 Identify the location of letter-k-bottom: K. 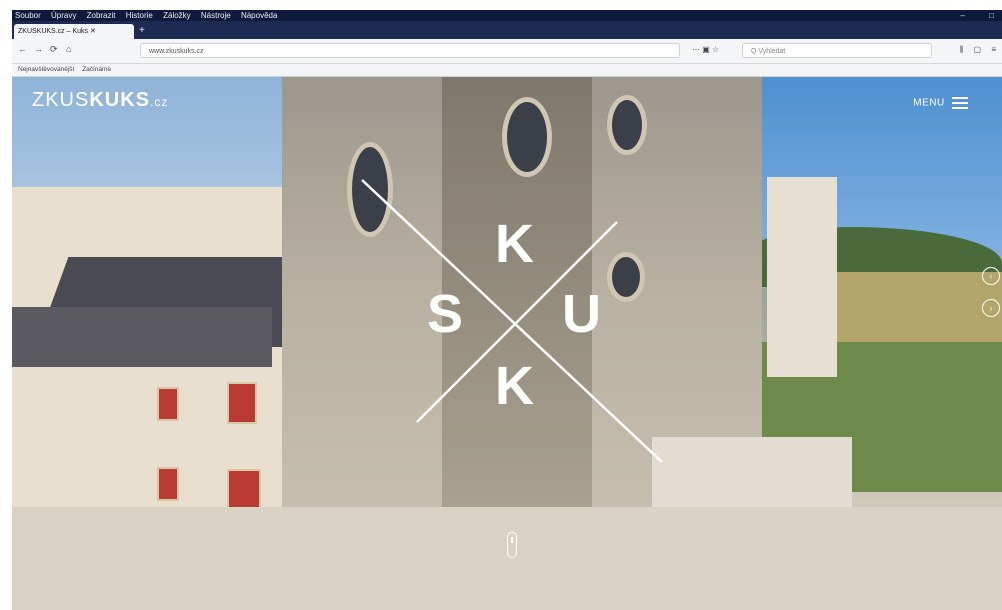
(514, 386).